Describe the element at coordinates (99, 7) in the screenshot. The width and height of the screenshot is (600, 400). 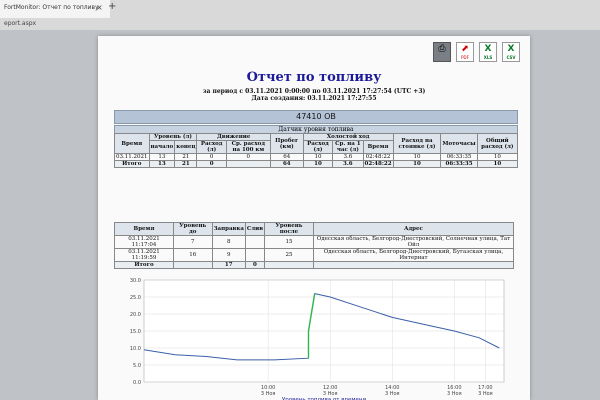
I see `close-icon: ×` at that location.